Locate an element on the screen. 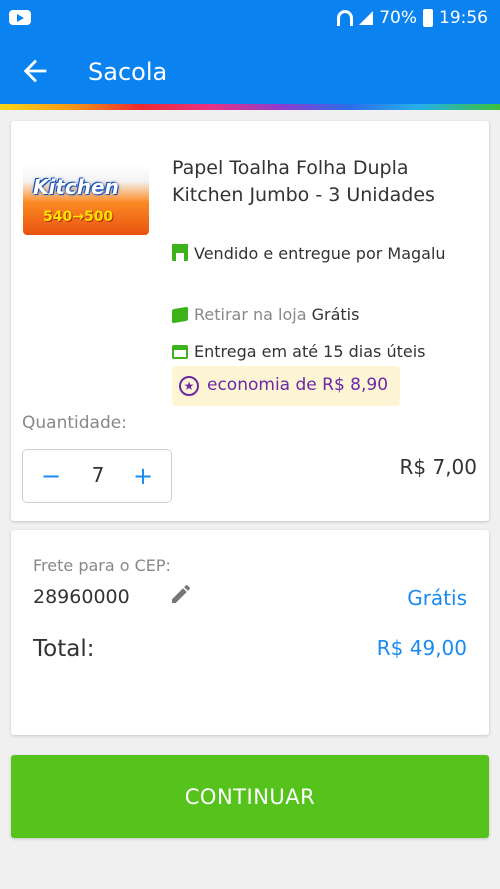 This screenshot has height=889, width=500. total-value: R$ 49,00 is located at coordinates (421, 648).